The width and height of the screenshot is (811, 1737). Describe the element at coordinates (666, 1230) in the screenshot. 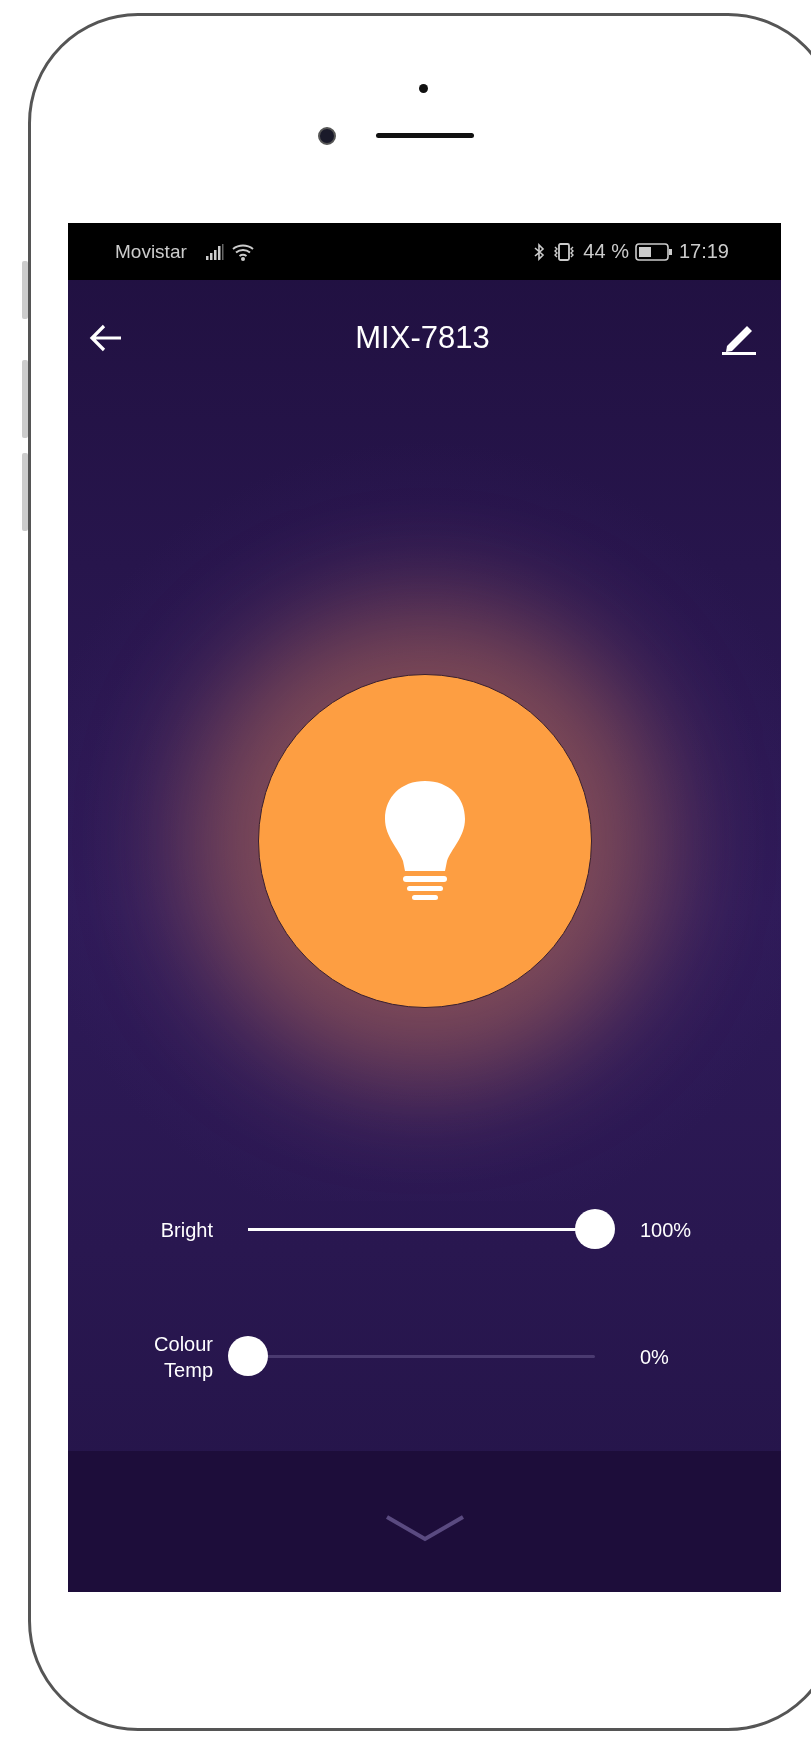

I see `slider-value: 100%` at that location.